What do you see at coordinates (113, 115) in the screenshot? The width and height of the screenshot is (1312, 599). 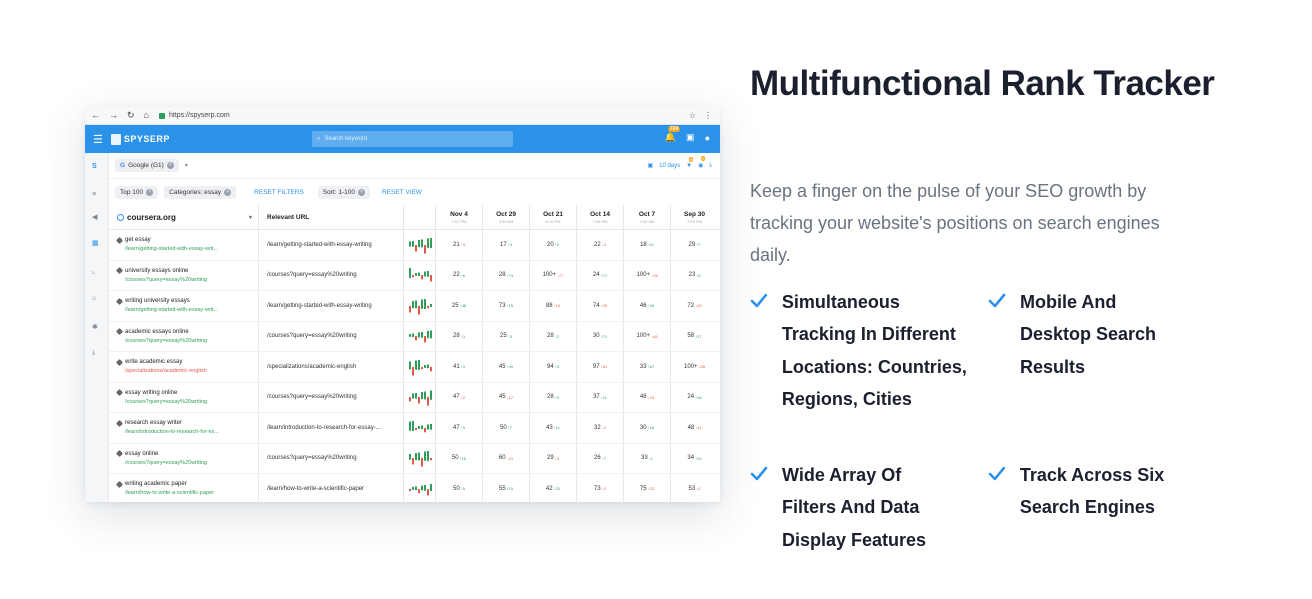 I see `forward-arrow-icon: →` at bounding box center [113, 115].